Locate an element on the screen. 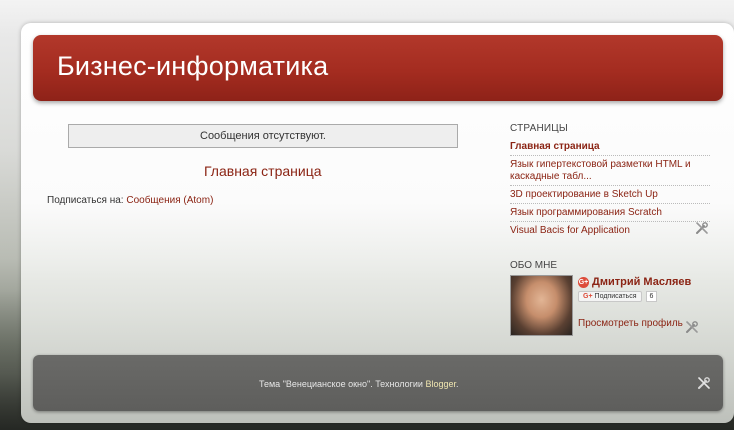  avatar is located at coordinates (541, 305).